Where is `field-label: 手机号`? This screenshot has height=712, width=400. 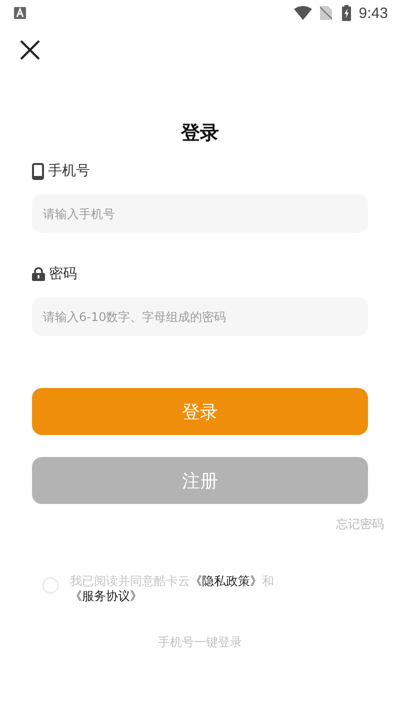 field-label: 手机号 is located at coordinates (69, 171).